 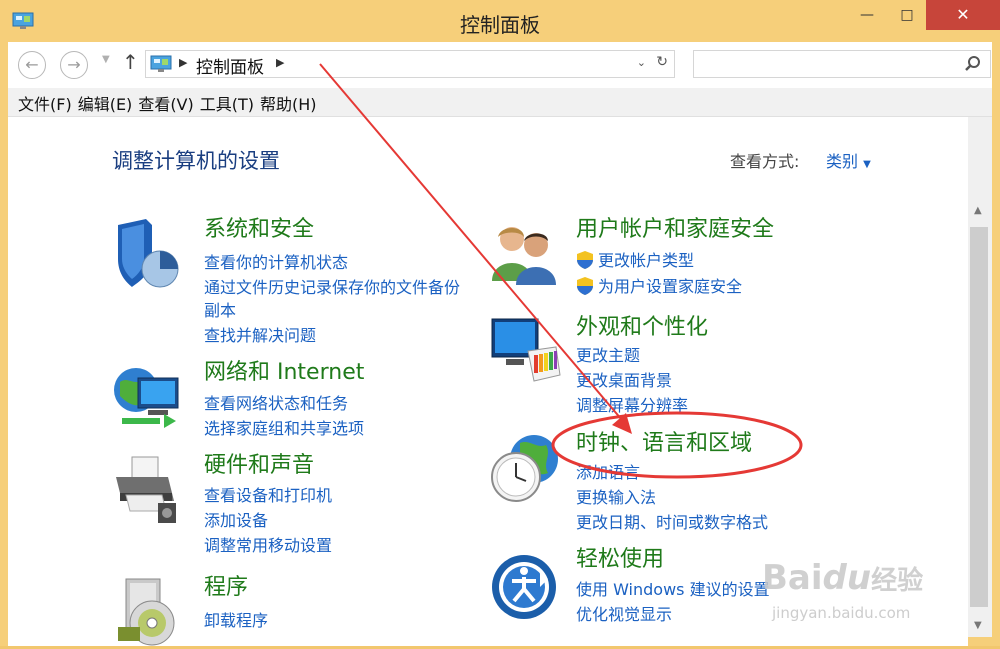 What do you see at coordinates (642, 325) in the screenshot?
I see `category-title-appearance: 外观和个性化` at bounding box center [642, 325].